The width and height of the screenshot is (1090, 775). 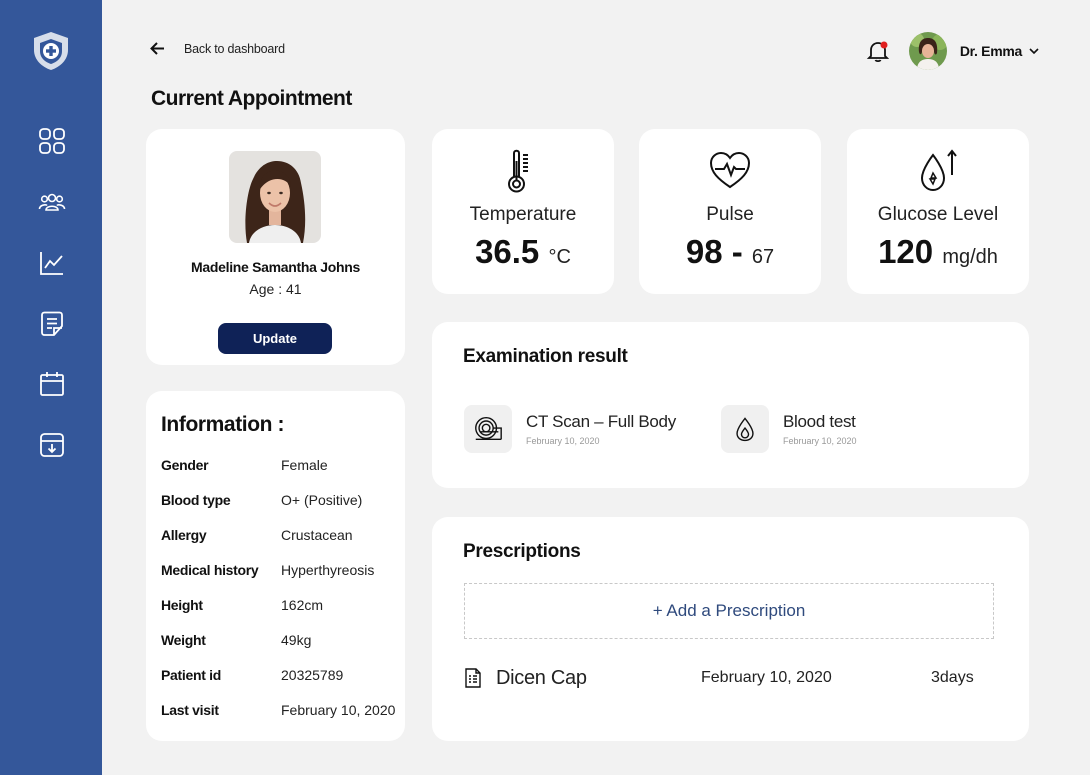 What do you see at coordinates (268, 570) in the screenshot?
I see `info-row-medical-history: Medical history Hyperthyreosis` at bounding box center [268, 570].